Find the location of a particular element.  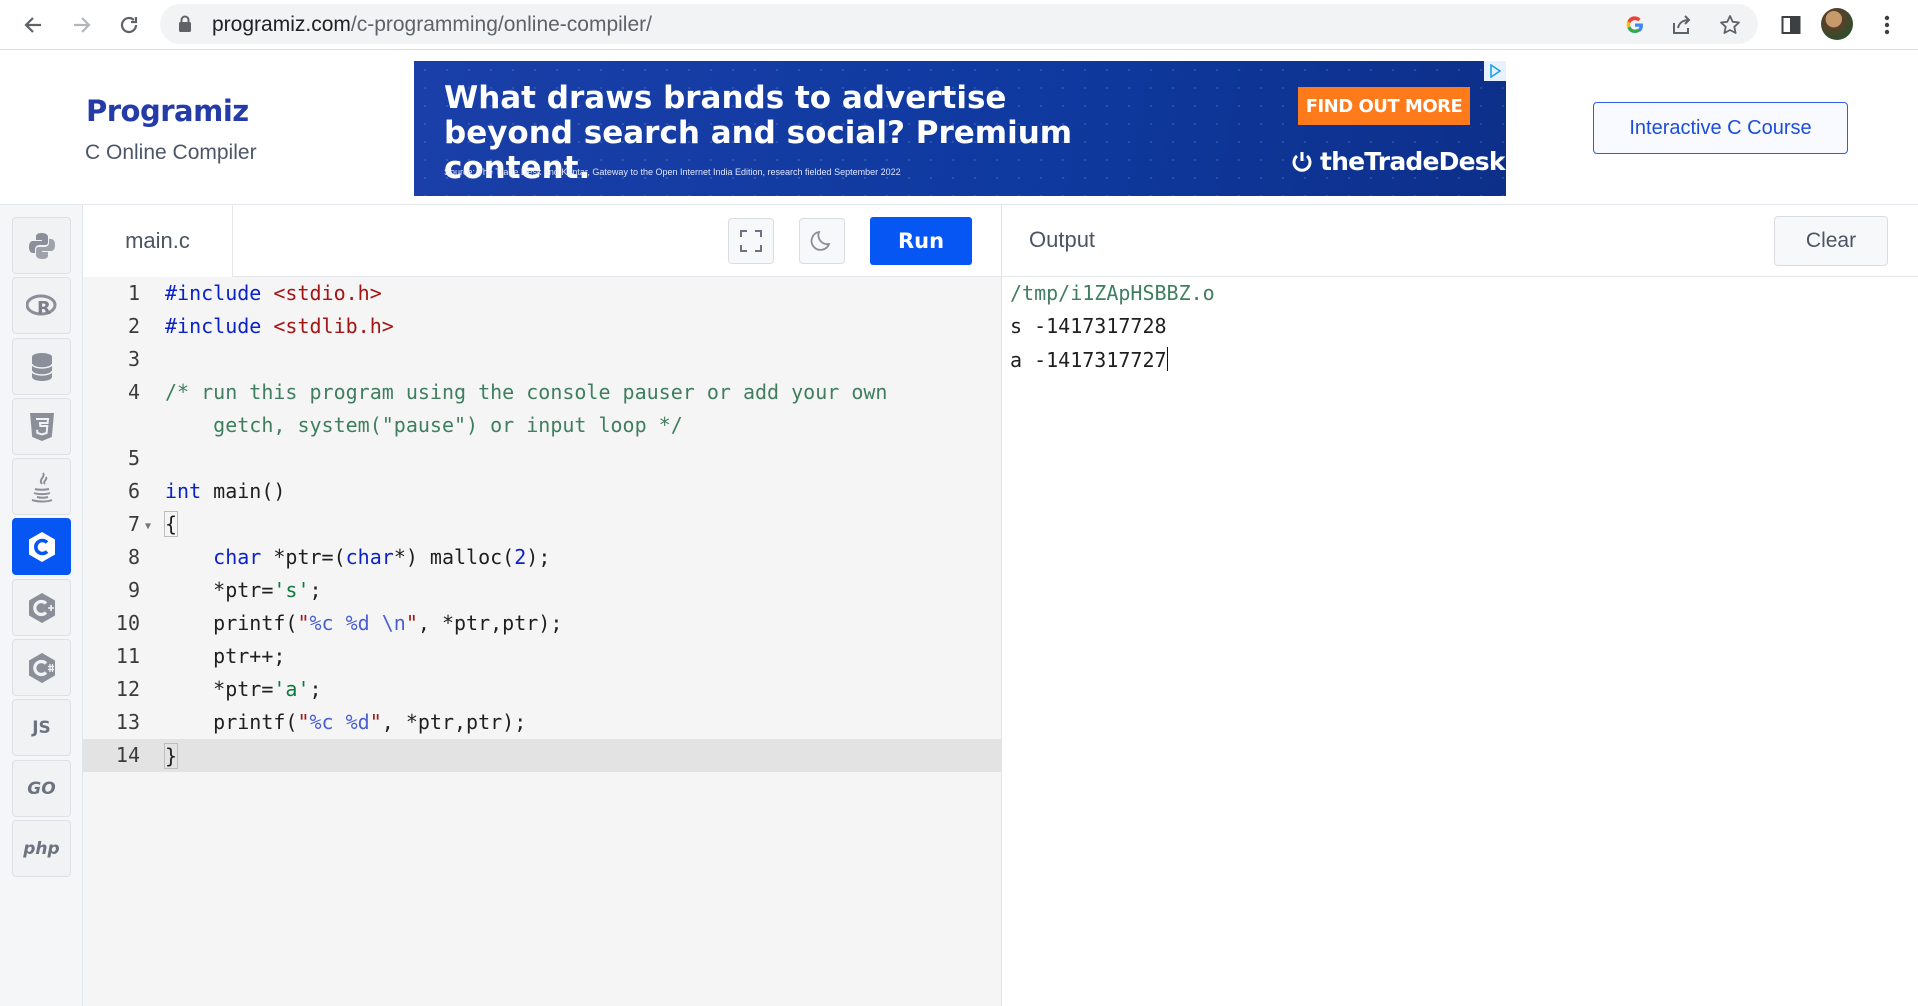

back-icon is located at coordinates (33, 25).